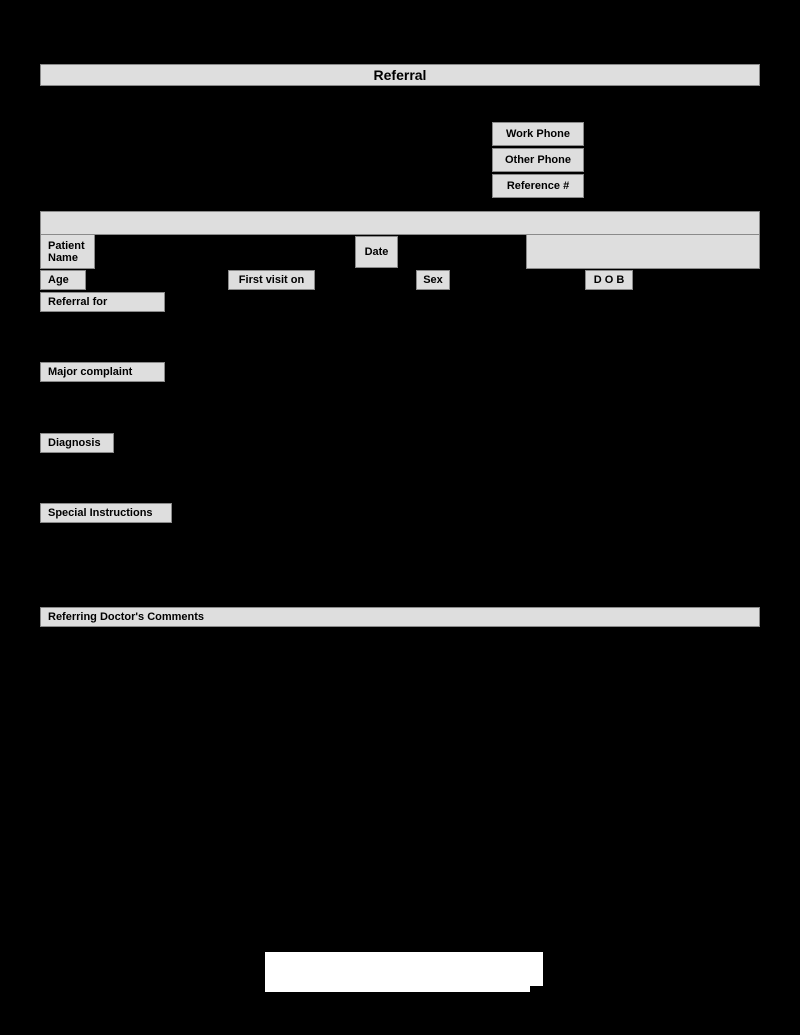 The height and width of the screenshot is (1035, 800). Describe the element at coordinates (271, 280) in the screenshot. I see `first-visit-on-label: First visit on` at that location.